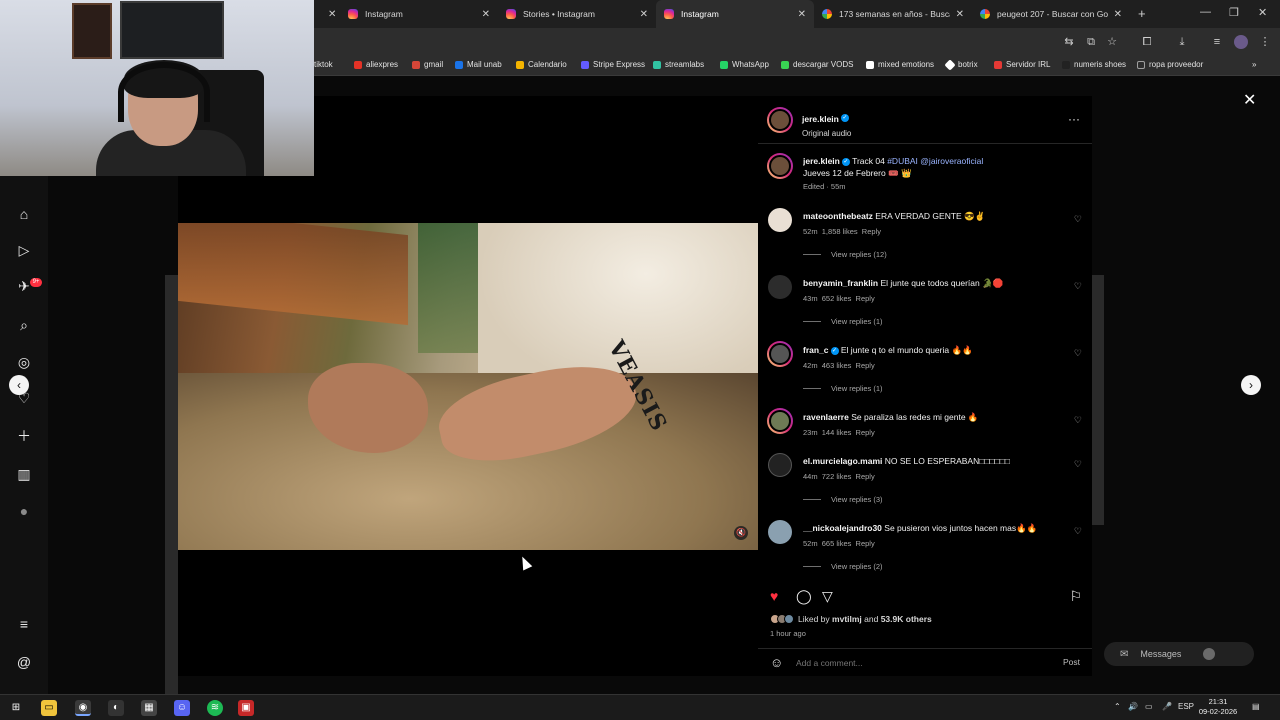 The width and height of the screenshot is (1280, 720). Describe the element at coordinates (215, 708) in the screenshot. I see `spotify-icon: ≋` at that location.